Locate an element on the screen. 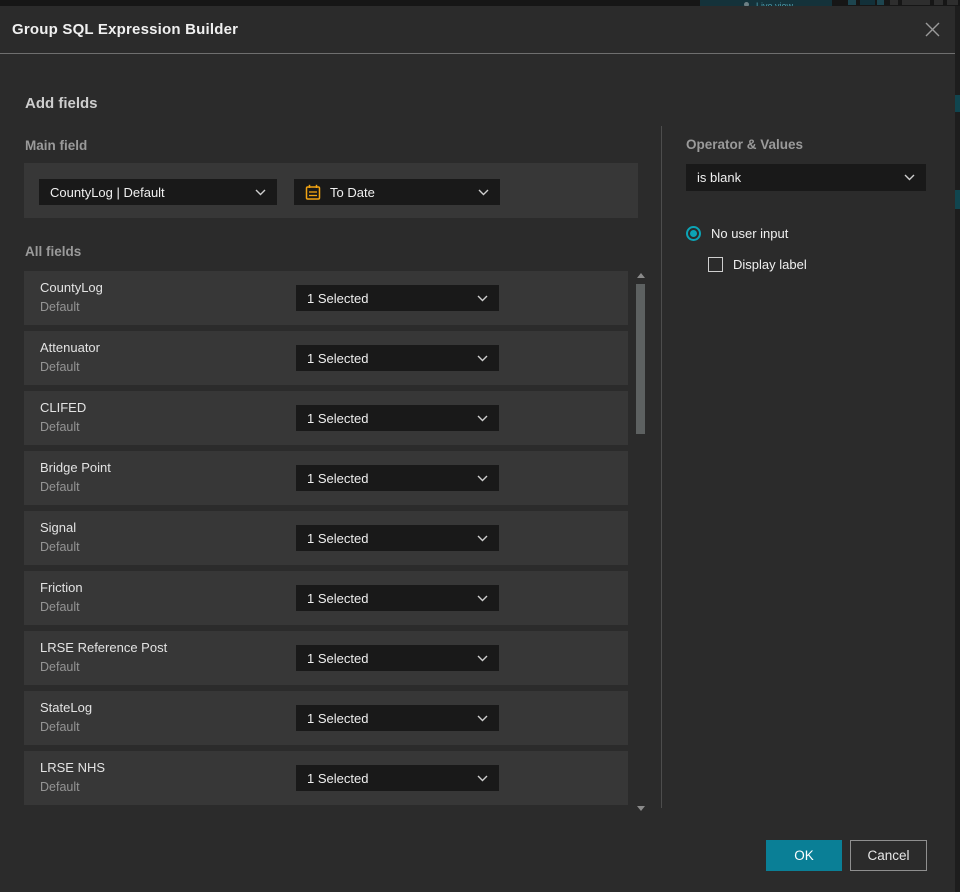 This screenshot has width=960, height=892. field-name: CountyLog is located at coordinates (71, 287).